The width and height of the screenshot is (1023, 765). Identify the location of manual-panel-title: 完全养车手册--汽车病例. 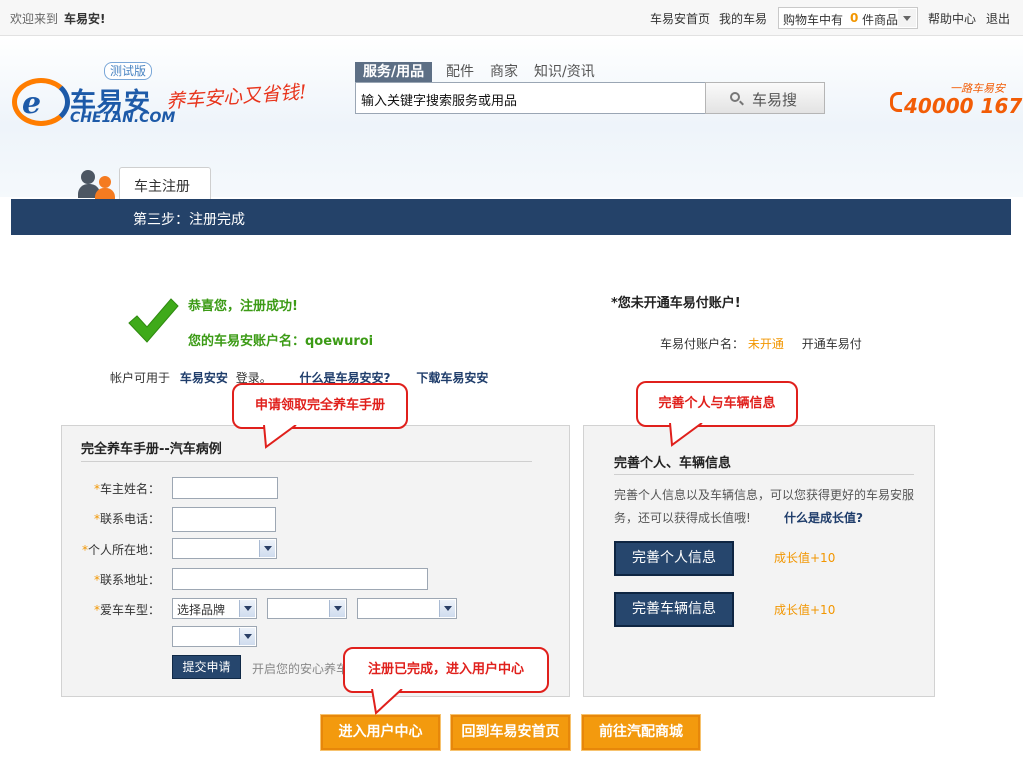
(151, 449).